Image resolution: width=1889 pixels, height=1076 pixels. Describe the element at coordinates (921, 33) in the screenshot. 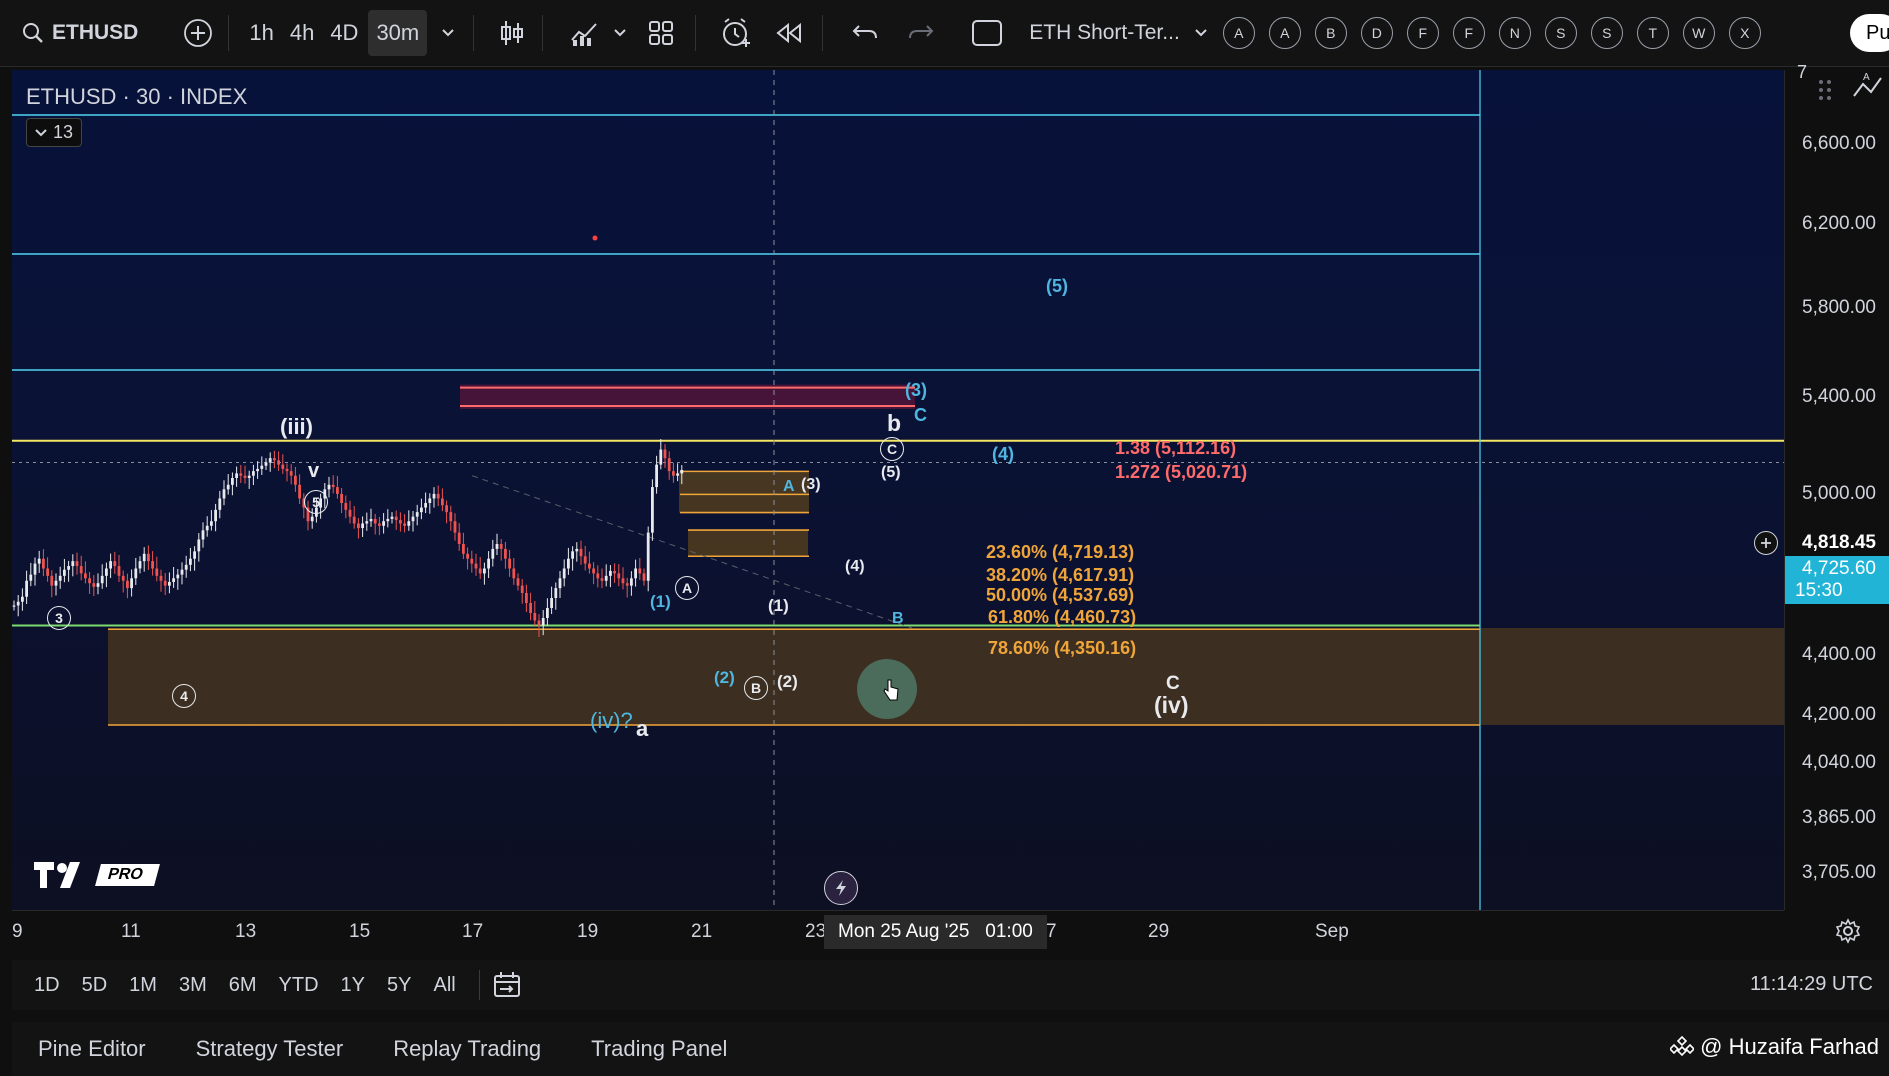

I see `redo-button` at that location.